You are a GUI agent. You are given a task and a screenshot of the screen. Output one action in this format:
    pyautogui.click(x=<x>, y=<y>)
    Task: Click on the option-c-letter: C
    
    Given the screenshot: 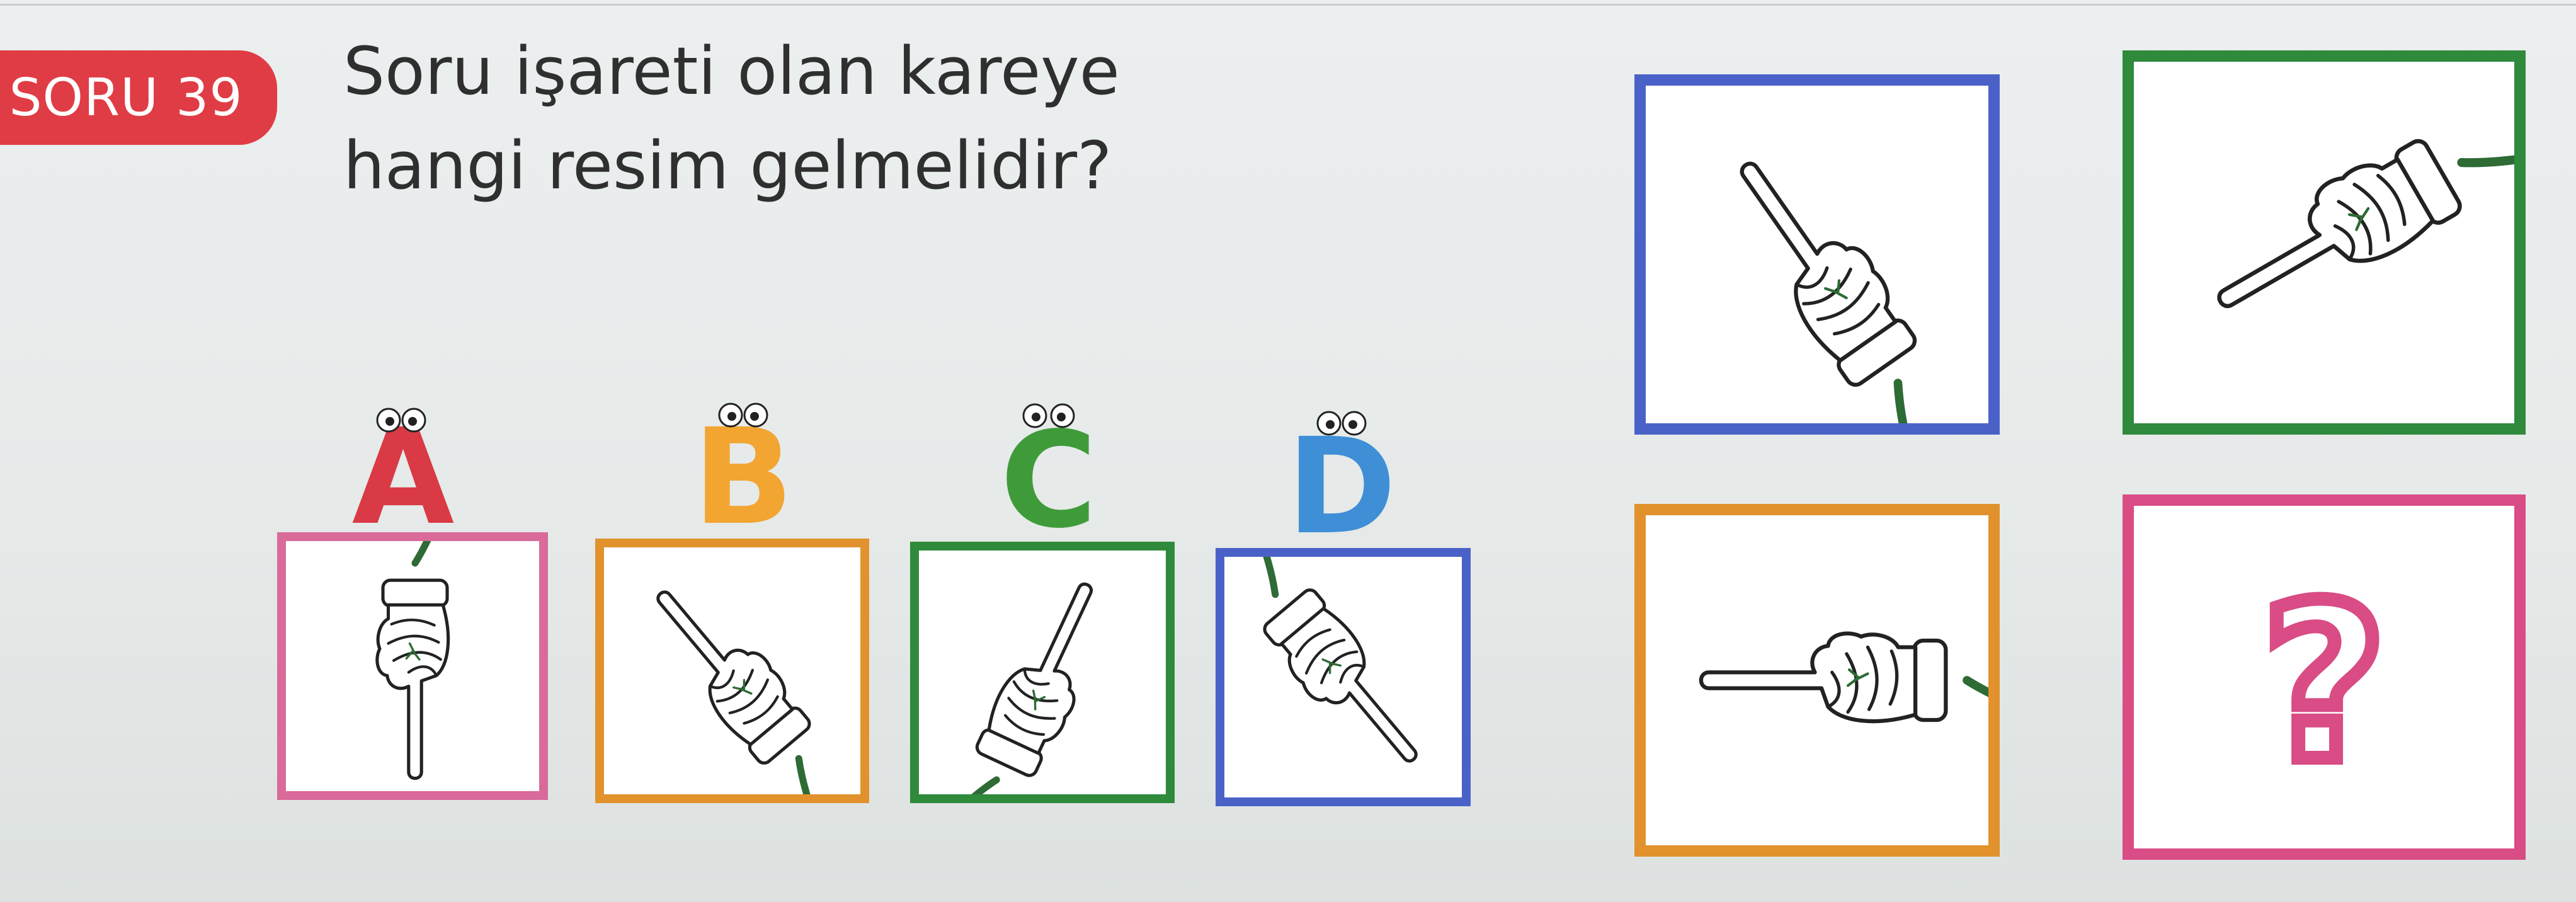 What is the action you would take?
    pyautogui.click(x=1049, y=474)
    